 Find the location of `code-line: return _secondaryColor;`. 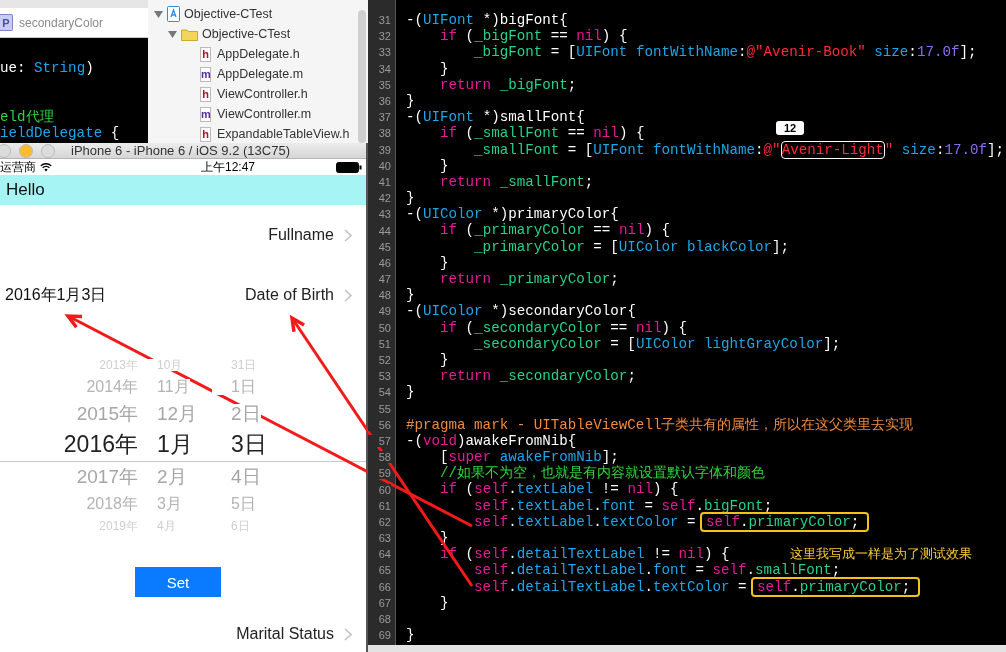

code-line: return _secondaryColor; is located at coordinates (537, 376).